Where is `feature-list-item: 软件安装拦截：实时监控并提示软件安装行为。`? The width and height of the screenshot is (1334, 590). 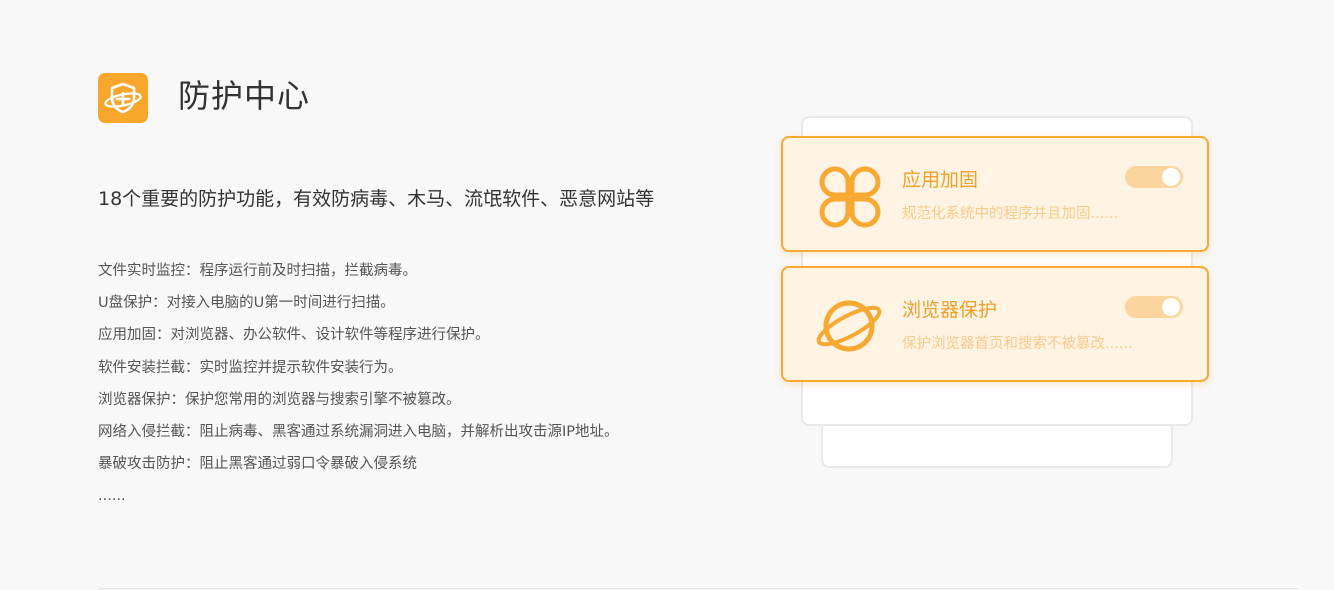 feature-list-item: 软件安装拦截：实时监控并提示软件安装行为。 is located at coordinates (250, 367).